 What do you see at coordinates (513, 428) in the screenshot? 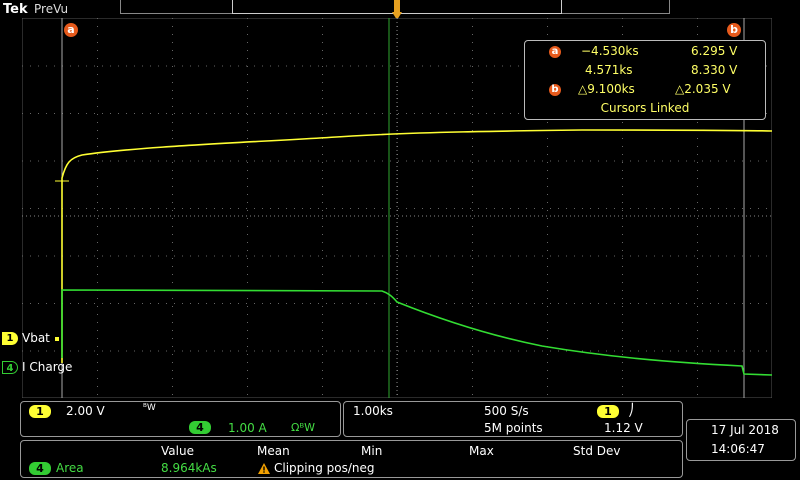
I see `record-length: 5M points` at bounding box center [513, 428].